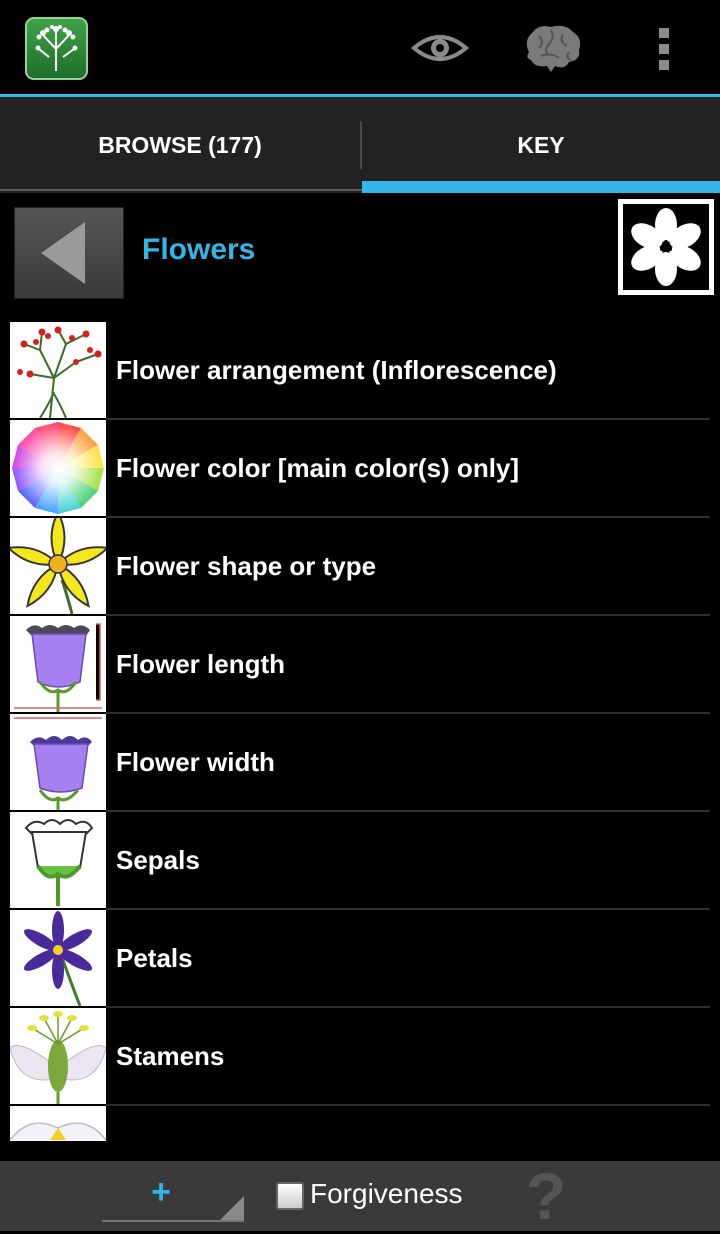  I want to click on tab-key: KEY, so click(541, 145).